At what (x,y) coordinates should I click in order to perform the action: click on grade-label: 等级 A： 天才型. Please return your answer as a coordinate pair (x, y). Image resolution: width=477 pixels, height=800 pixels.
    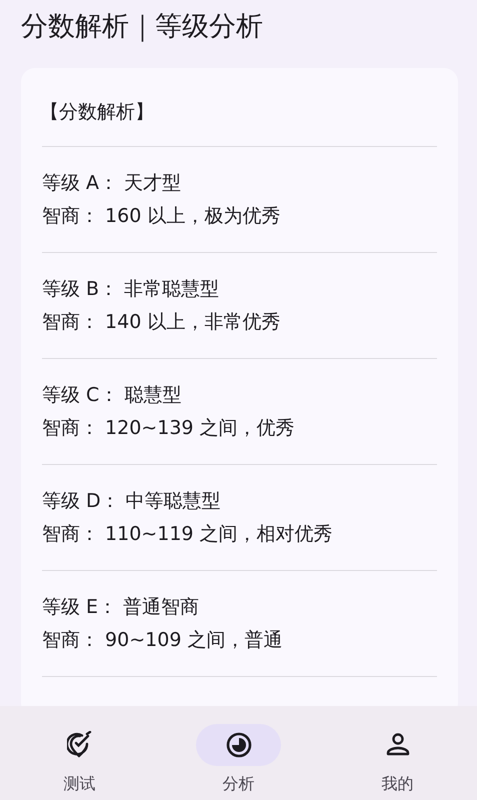
    Looking at the image, I should click on (112, 183).